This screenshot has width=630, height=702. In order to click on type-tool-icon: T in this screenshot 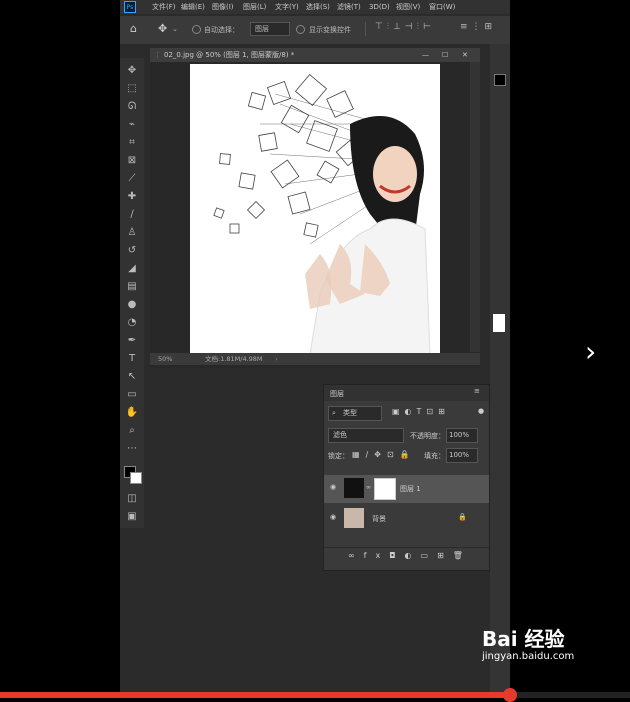, I will do `click(132, 359)`.